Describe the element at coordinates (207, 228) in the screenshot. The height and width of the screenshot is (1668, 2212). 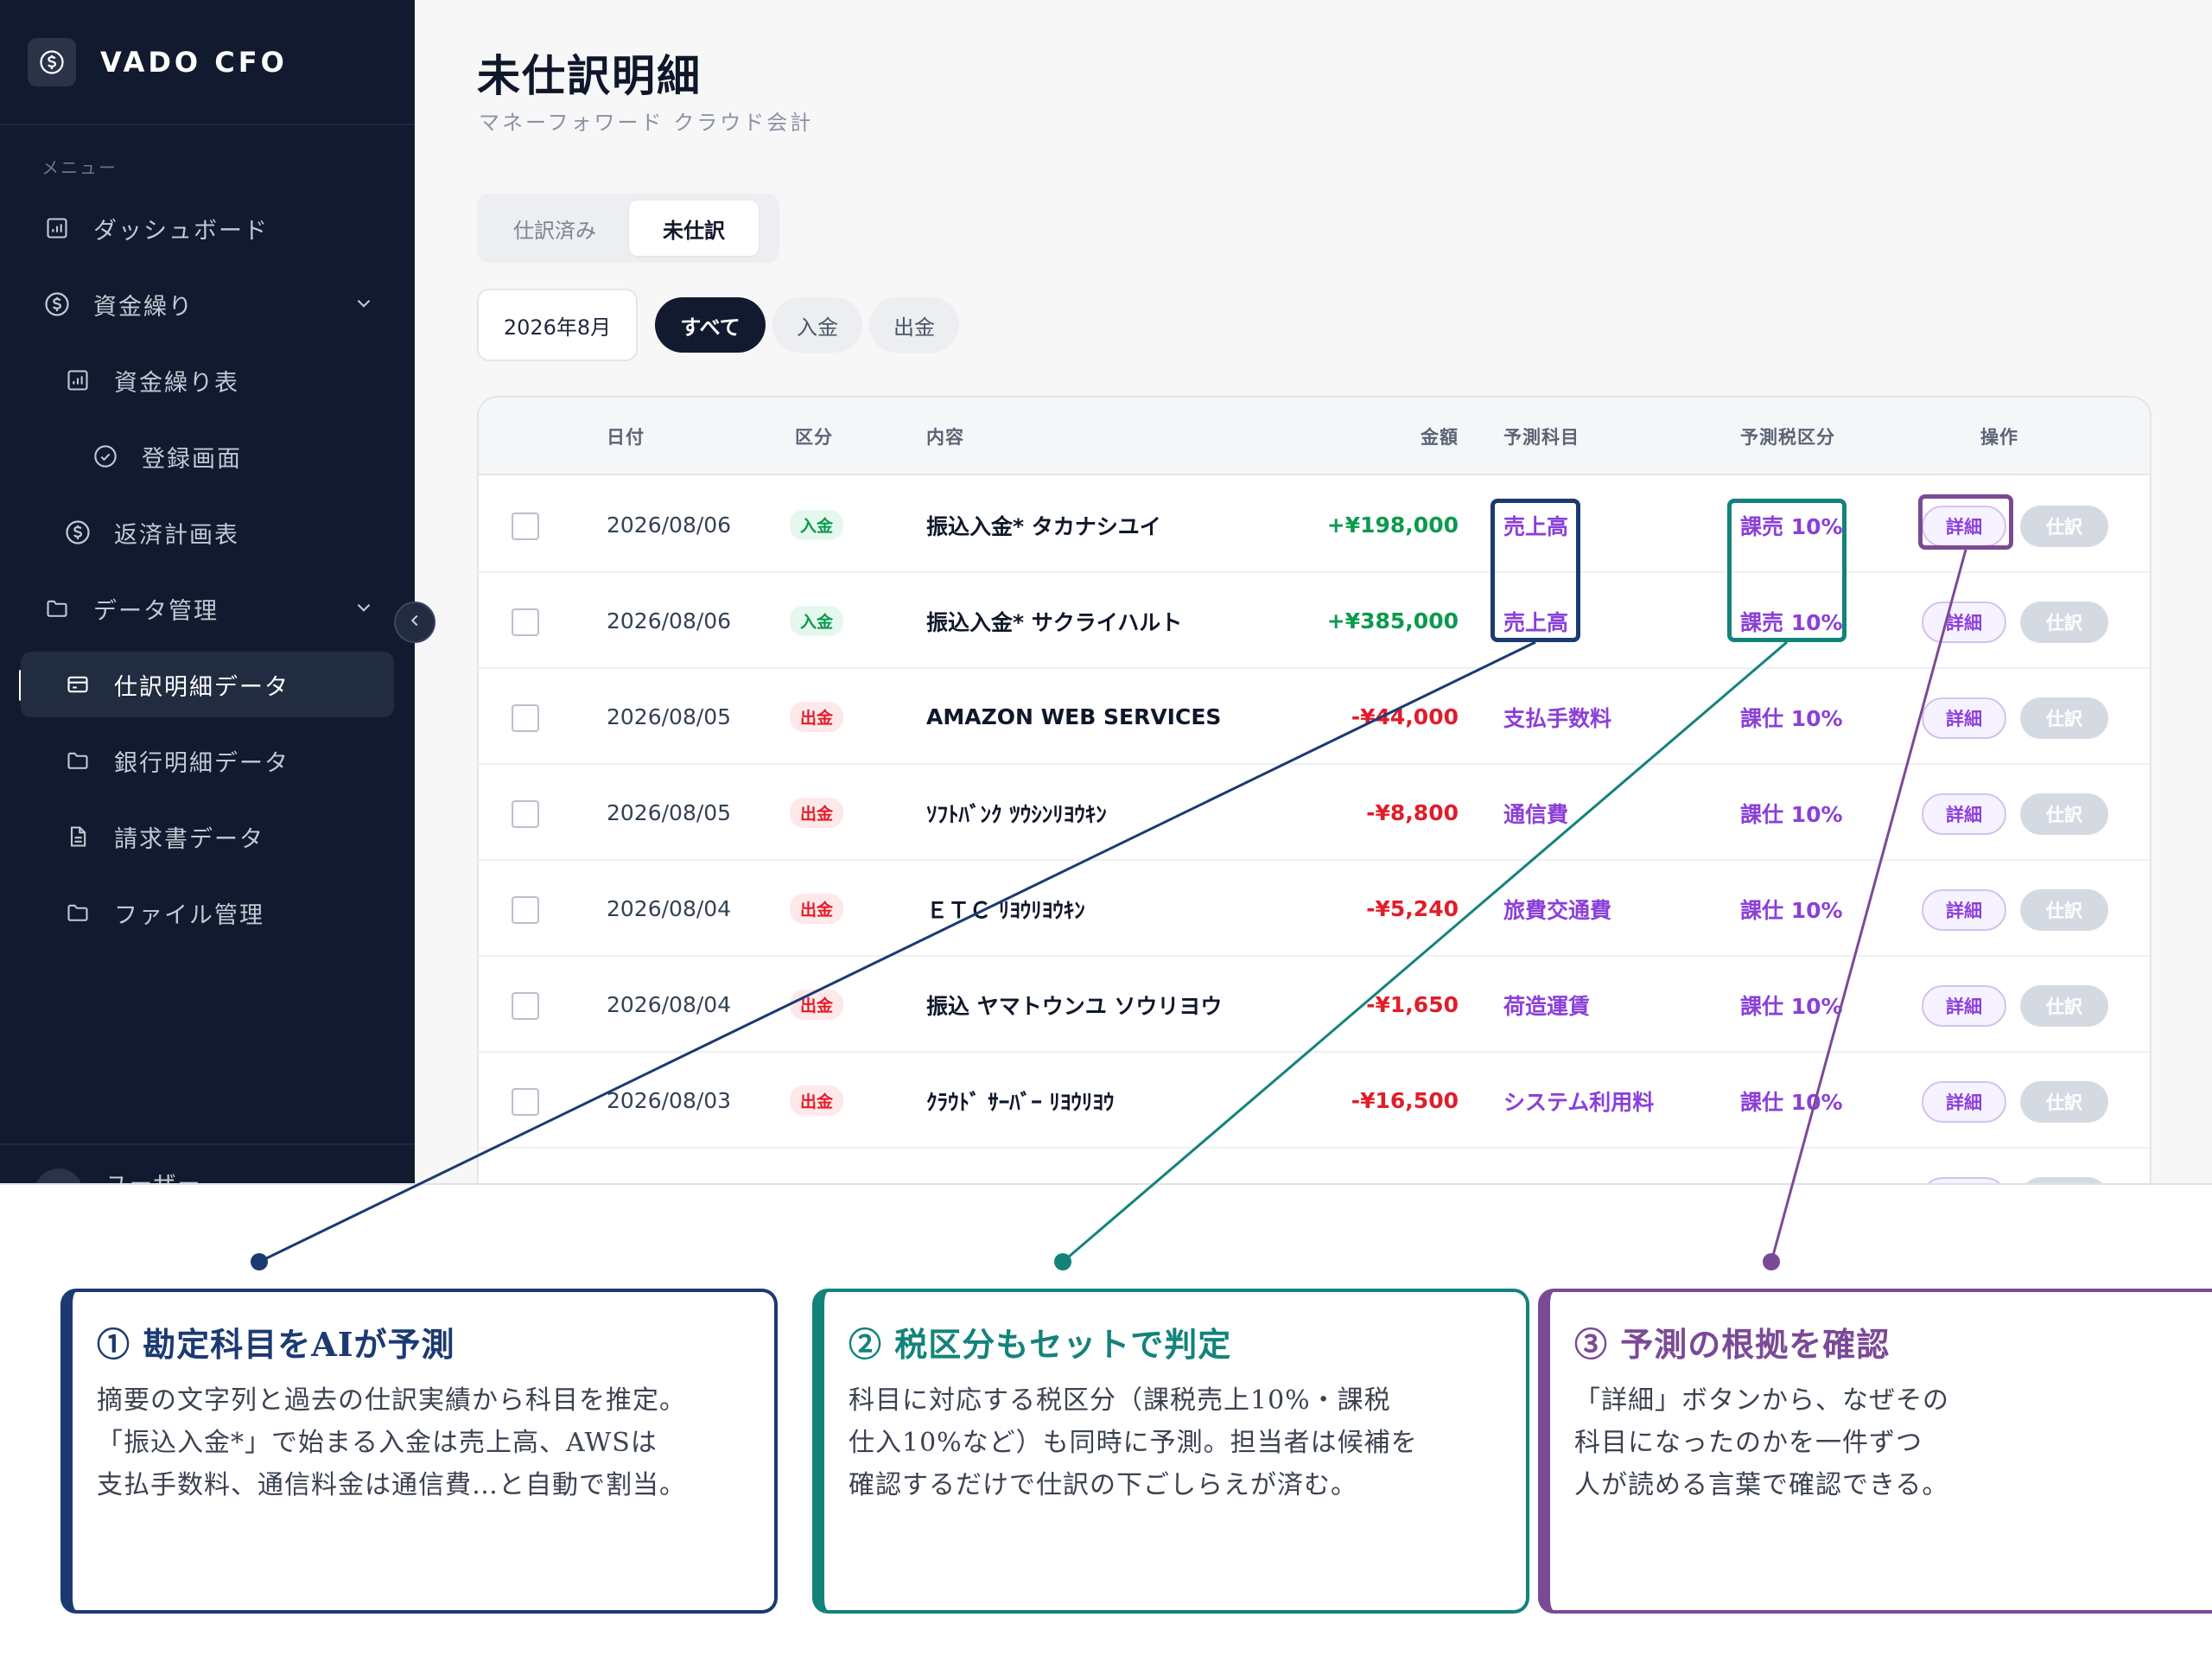
I see `sidebar-item-dashboard: ダッシュボード` at that location.